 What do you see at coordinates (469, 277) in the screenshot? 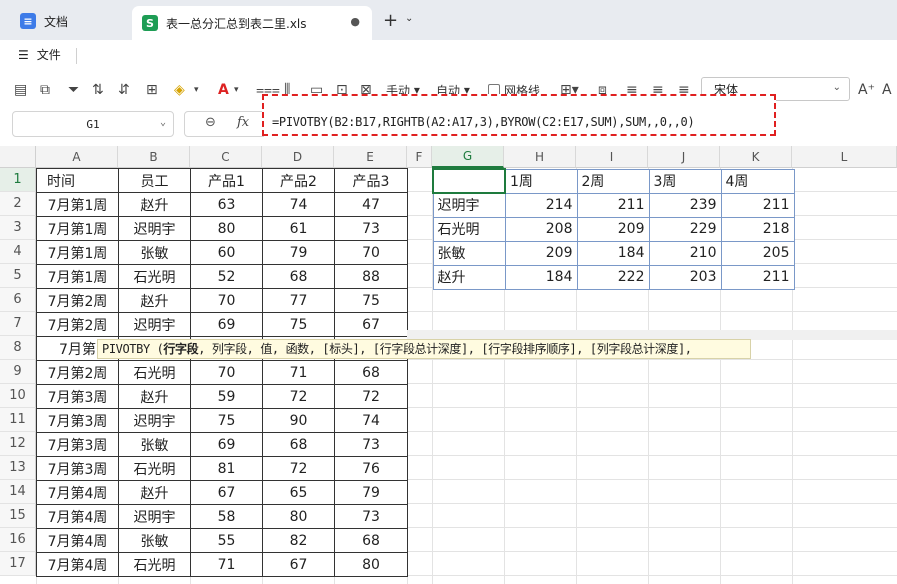
I see `pivot-row-label: 赵升` at bounding box center [469, 277].